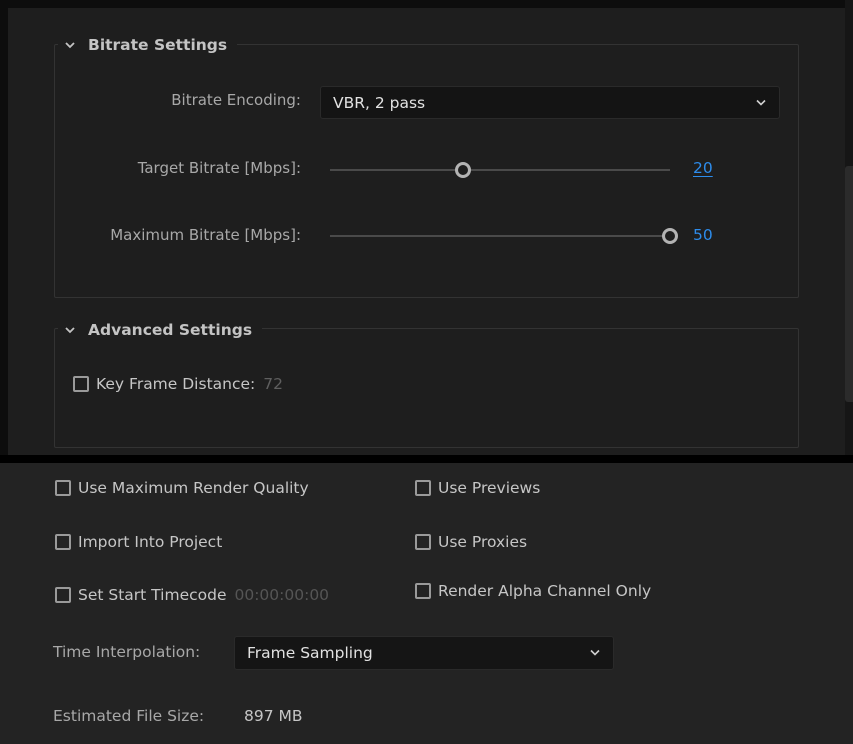 The height and width of the screenshot is (744, 853). Describe the element at coordinates (282, 595) in the screenshot. I see `start-timecode-value: 00:00:00:00` at that location.